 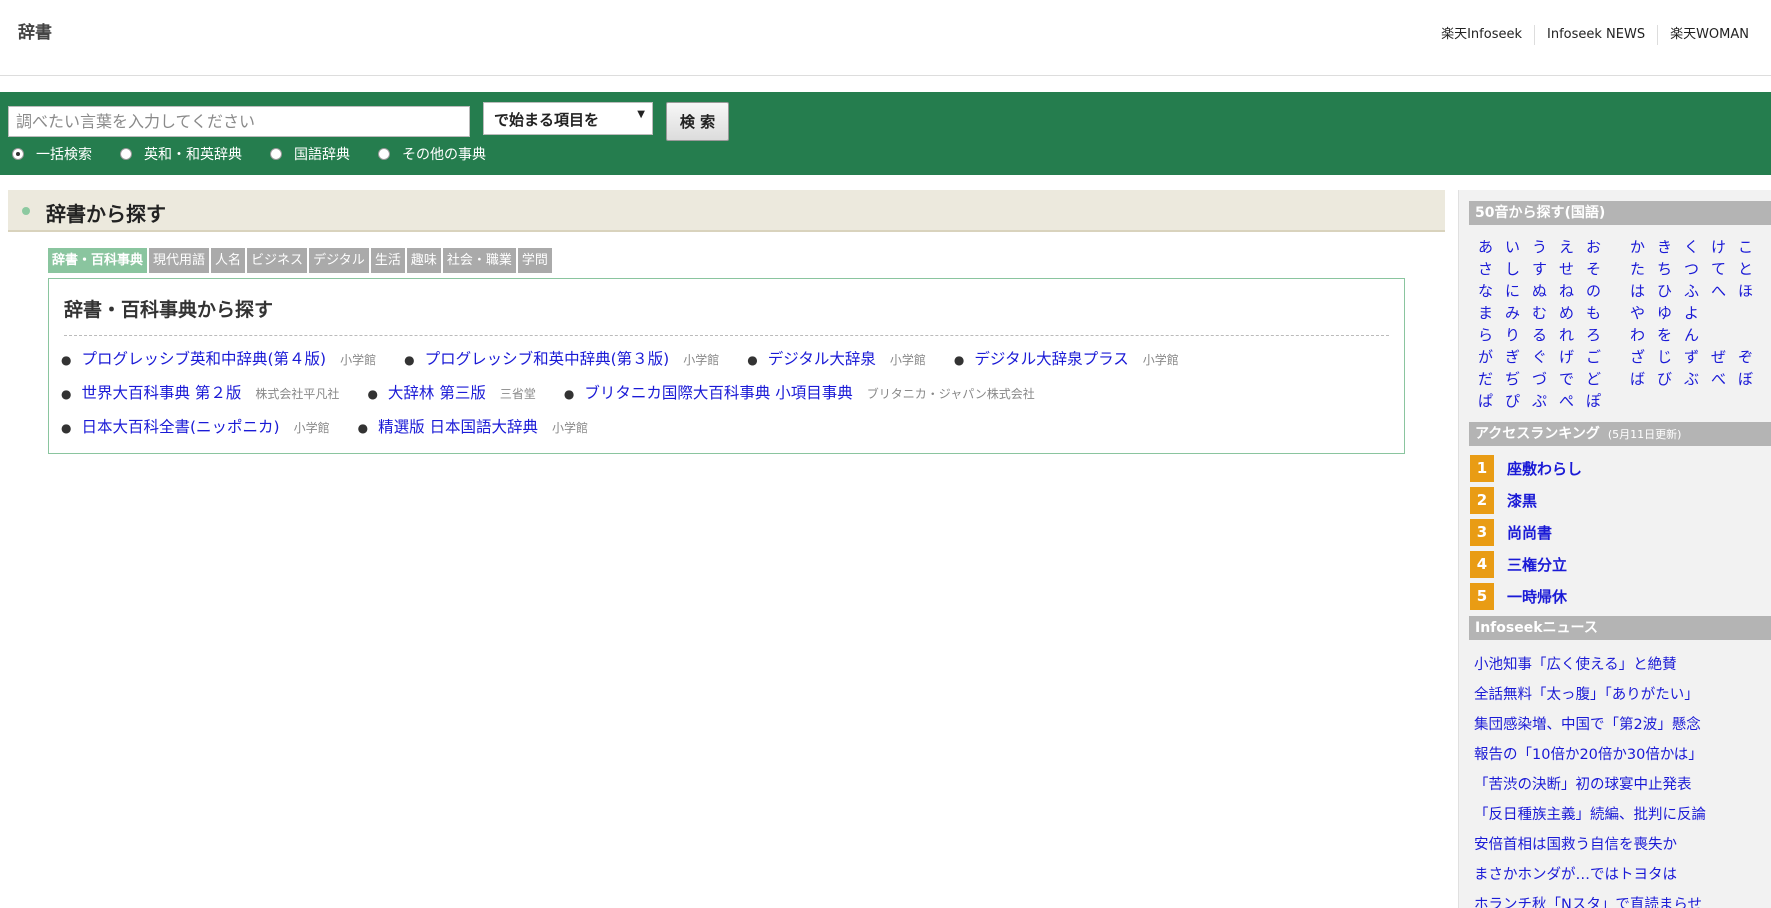 What do you see at coordinates (1512, 335) in the screenshot?
I see `kana-link: り` at bounding box center [1512, 335].